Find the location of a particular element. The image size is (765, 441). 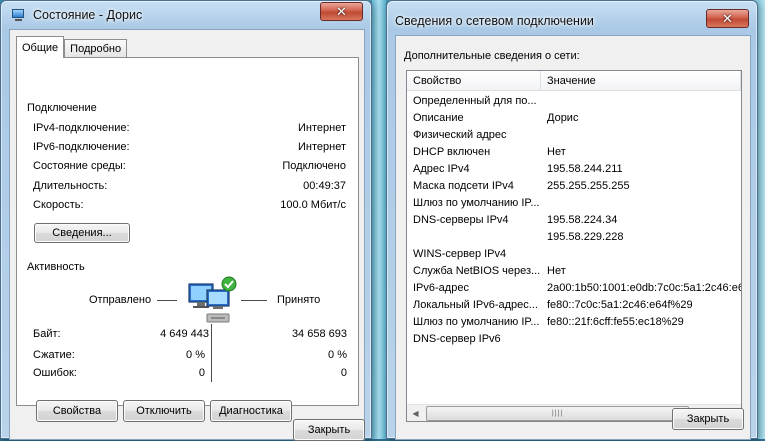

value-cell: 195.58.229.228 is located at coordinates (585, 237).